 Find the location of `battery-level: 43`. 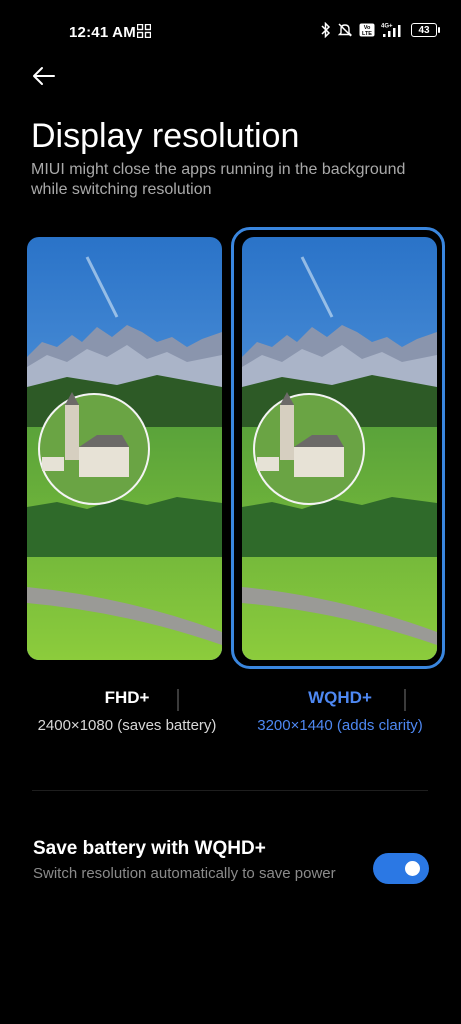

battery-level: 43 is located at coordinates (424, 30).